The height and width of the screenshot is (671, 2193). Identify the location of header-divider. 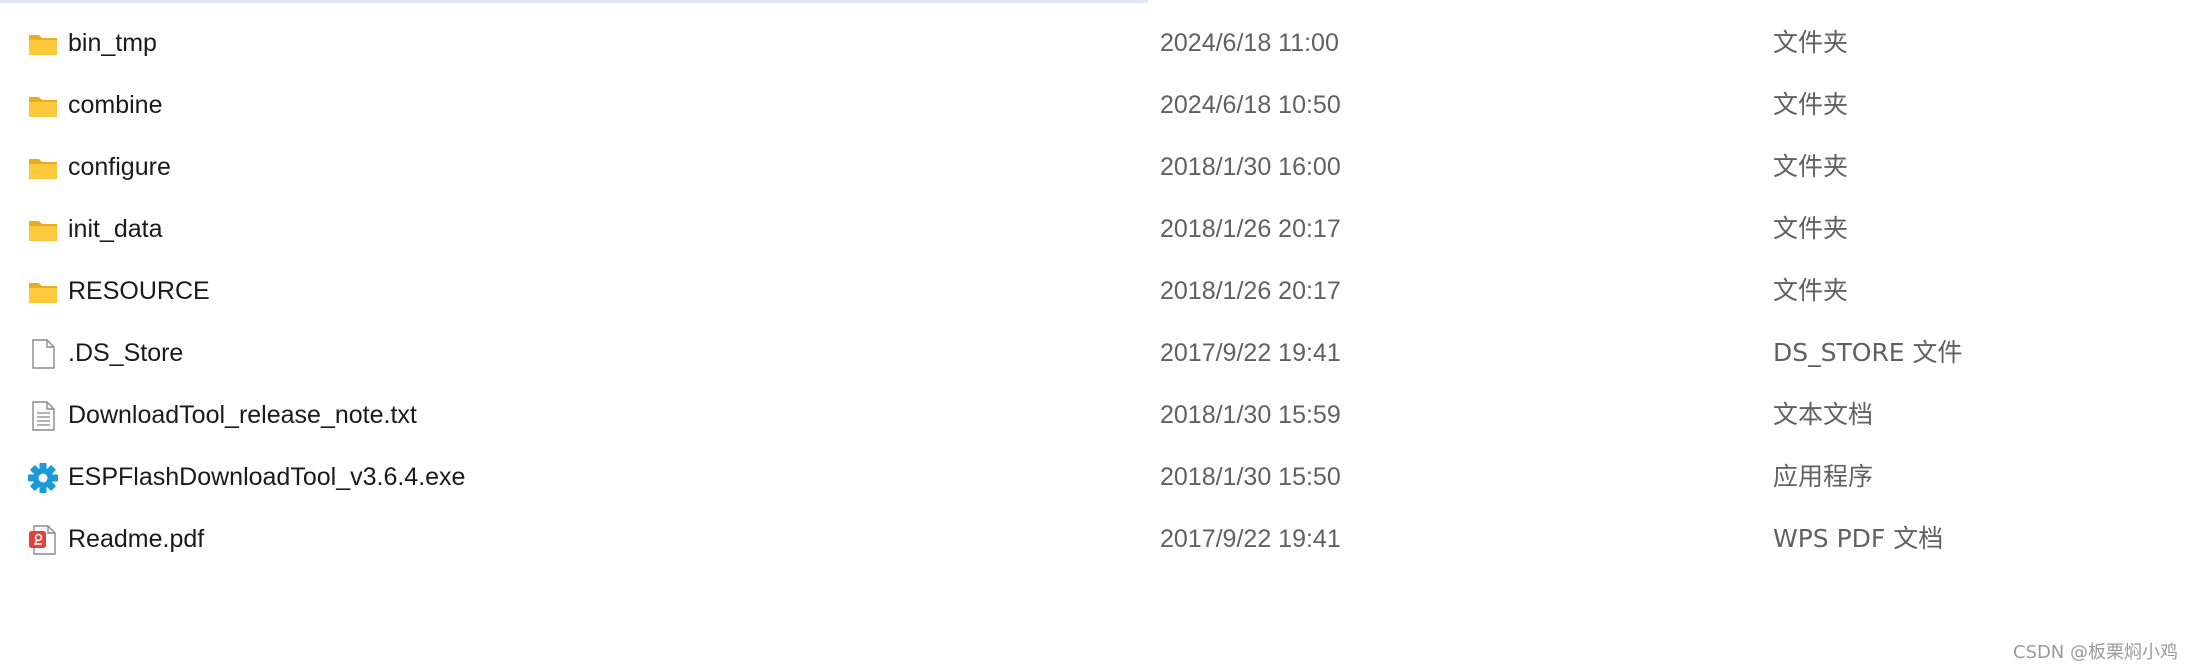
(574, 1).